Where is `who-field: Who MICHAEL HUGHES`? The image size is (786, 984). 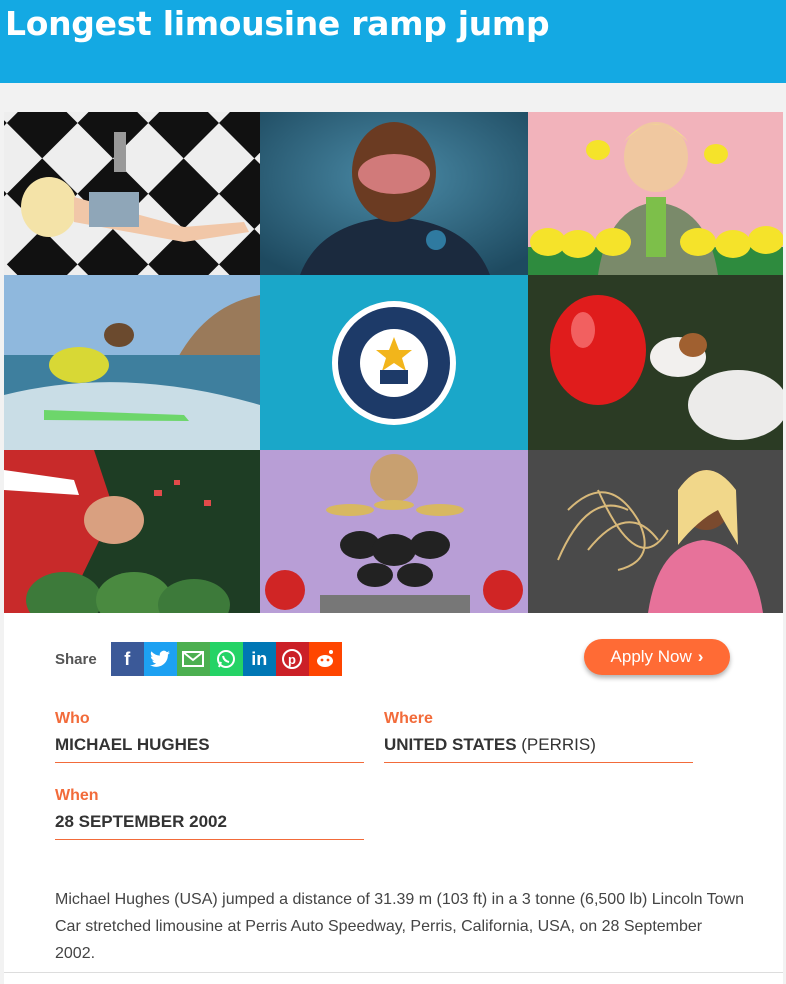 who-field: Who MICHAEL HUGHES is located at coordinates (209, 736).